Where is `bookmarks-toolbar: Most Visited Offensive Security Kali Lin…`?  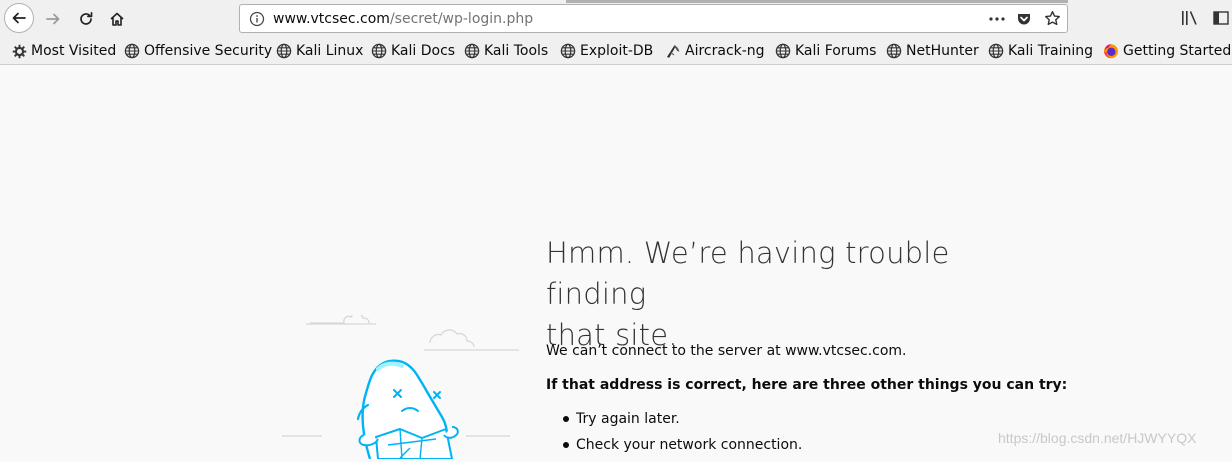
bookmarks-toolbar: Most Visited Offensive Security Kali Lin… is located at coordinates (616, 51).